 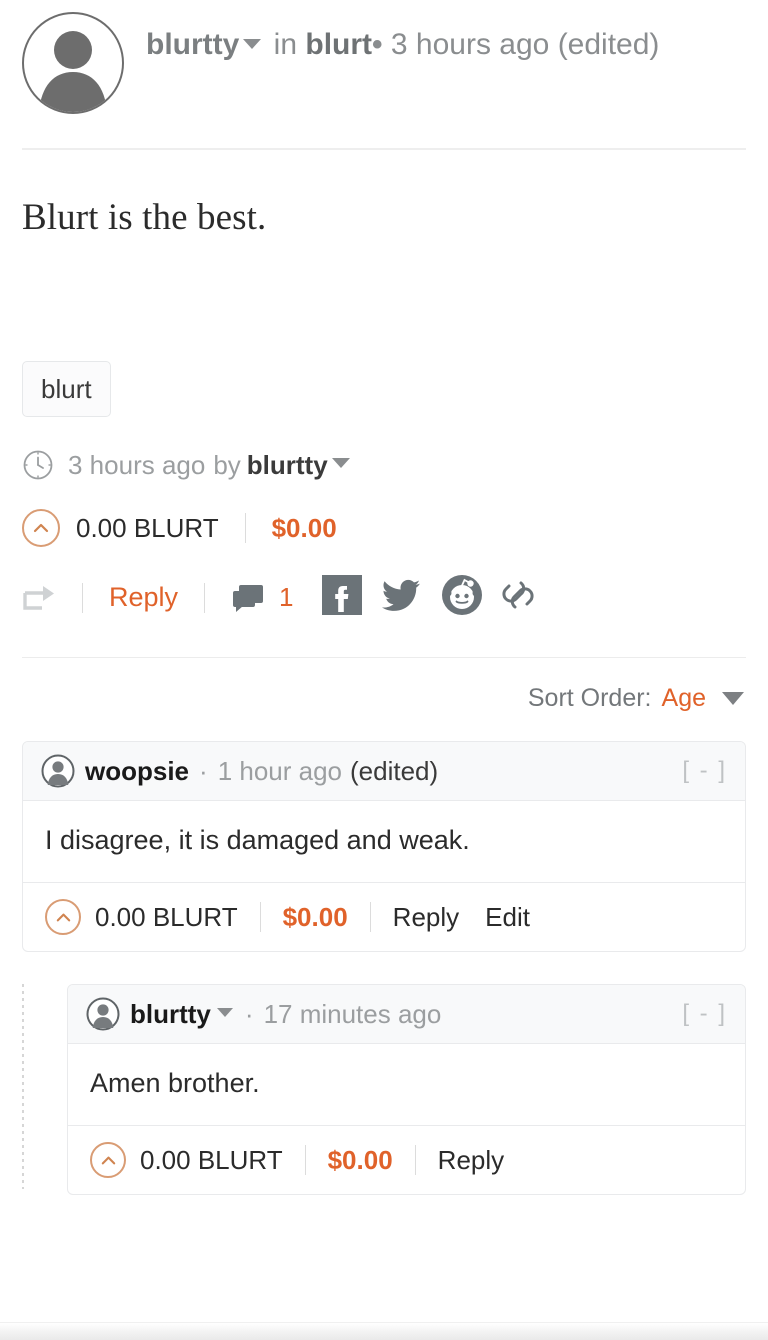 I want to click on post-reply-button: Reply, so click(x=143, y=597).